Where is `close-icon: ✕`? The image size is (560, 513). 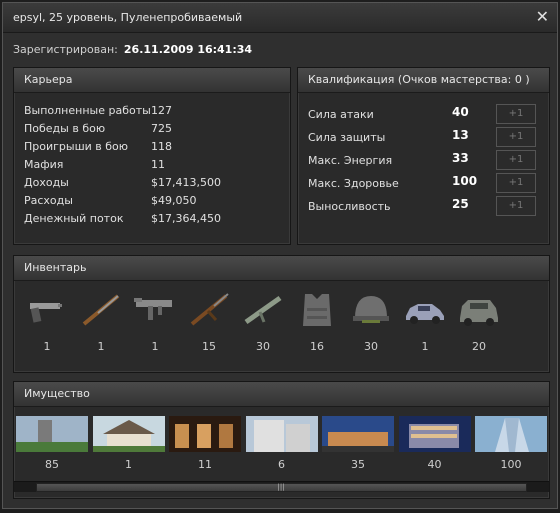
close-icon: ✕ is located at coordinates (542, 16).